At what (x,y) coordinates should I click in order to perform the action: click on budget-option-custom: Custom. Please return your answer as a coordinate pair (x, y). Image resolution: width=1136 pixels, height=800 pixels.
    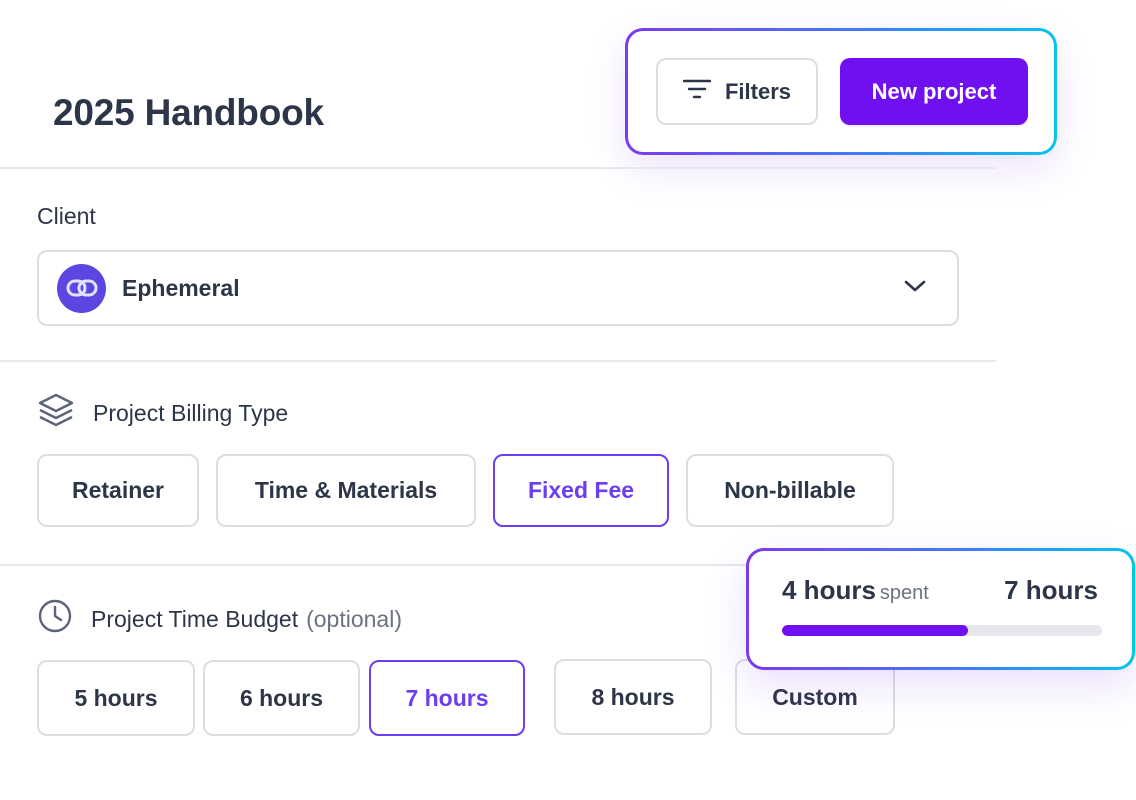
    Looking at the image, I should click on (815, 697).